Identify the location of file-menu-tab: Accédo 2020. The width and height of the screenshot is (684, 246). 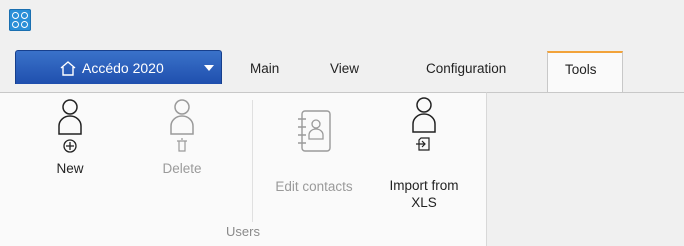
(118, 67).